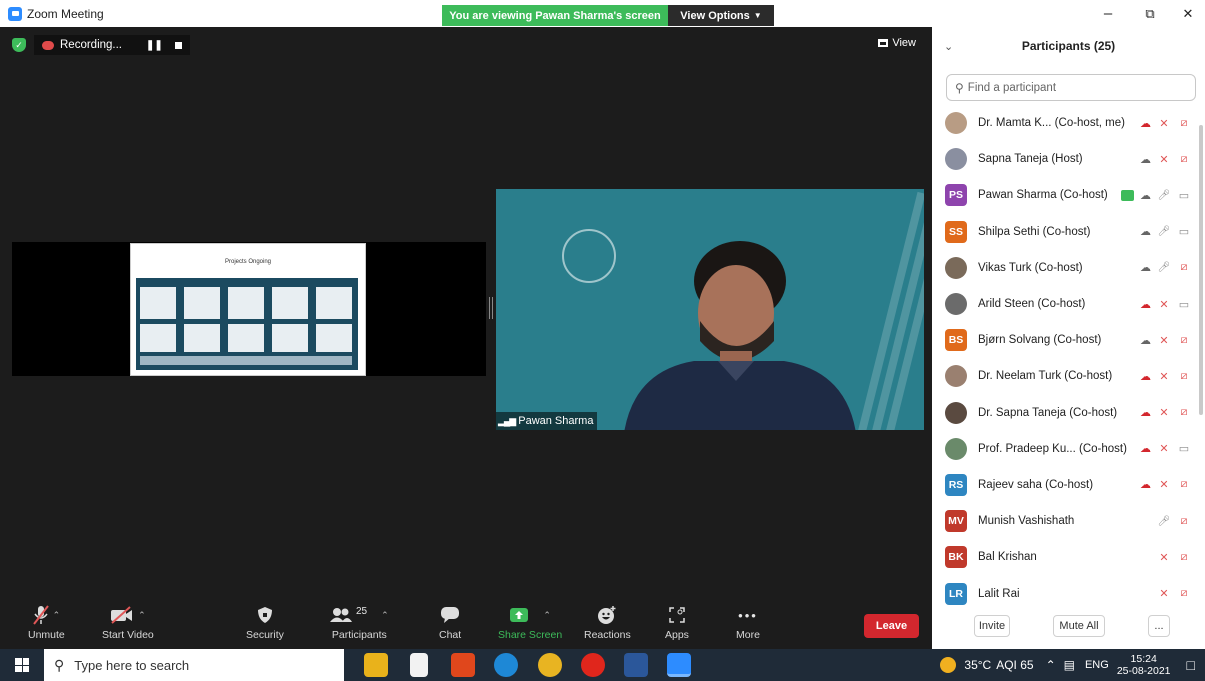  Describe the element at coordinates (265, 622) in the screenshot. I see `security-button: Security` at that location.